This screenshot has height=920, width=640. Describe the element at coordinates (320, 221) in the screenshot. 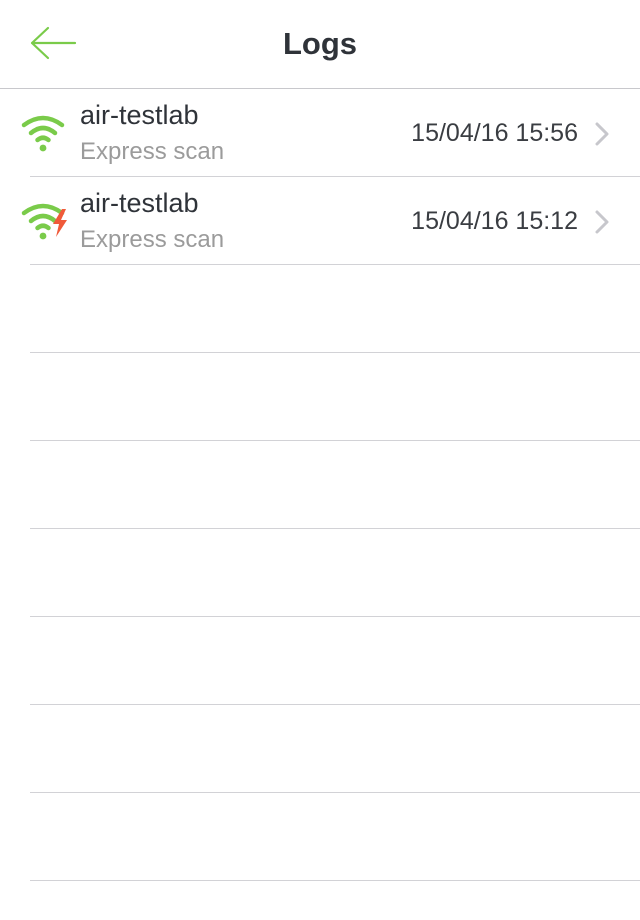

I see `log-row: air-testlab Express scan 15/04/16 15:12` at that location.